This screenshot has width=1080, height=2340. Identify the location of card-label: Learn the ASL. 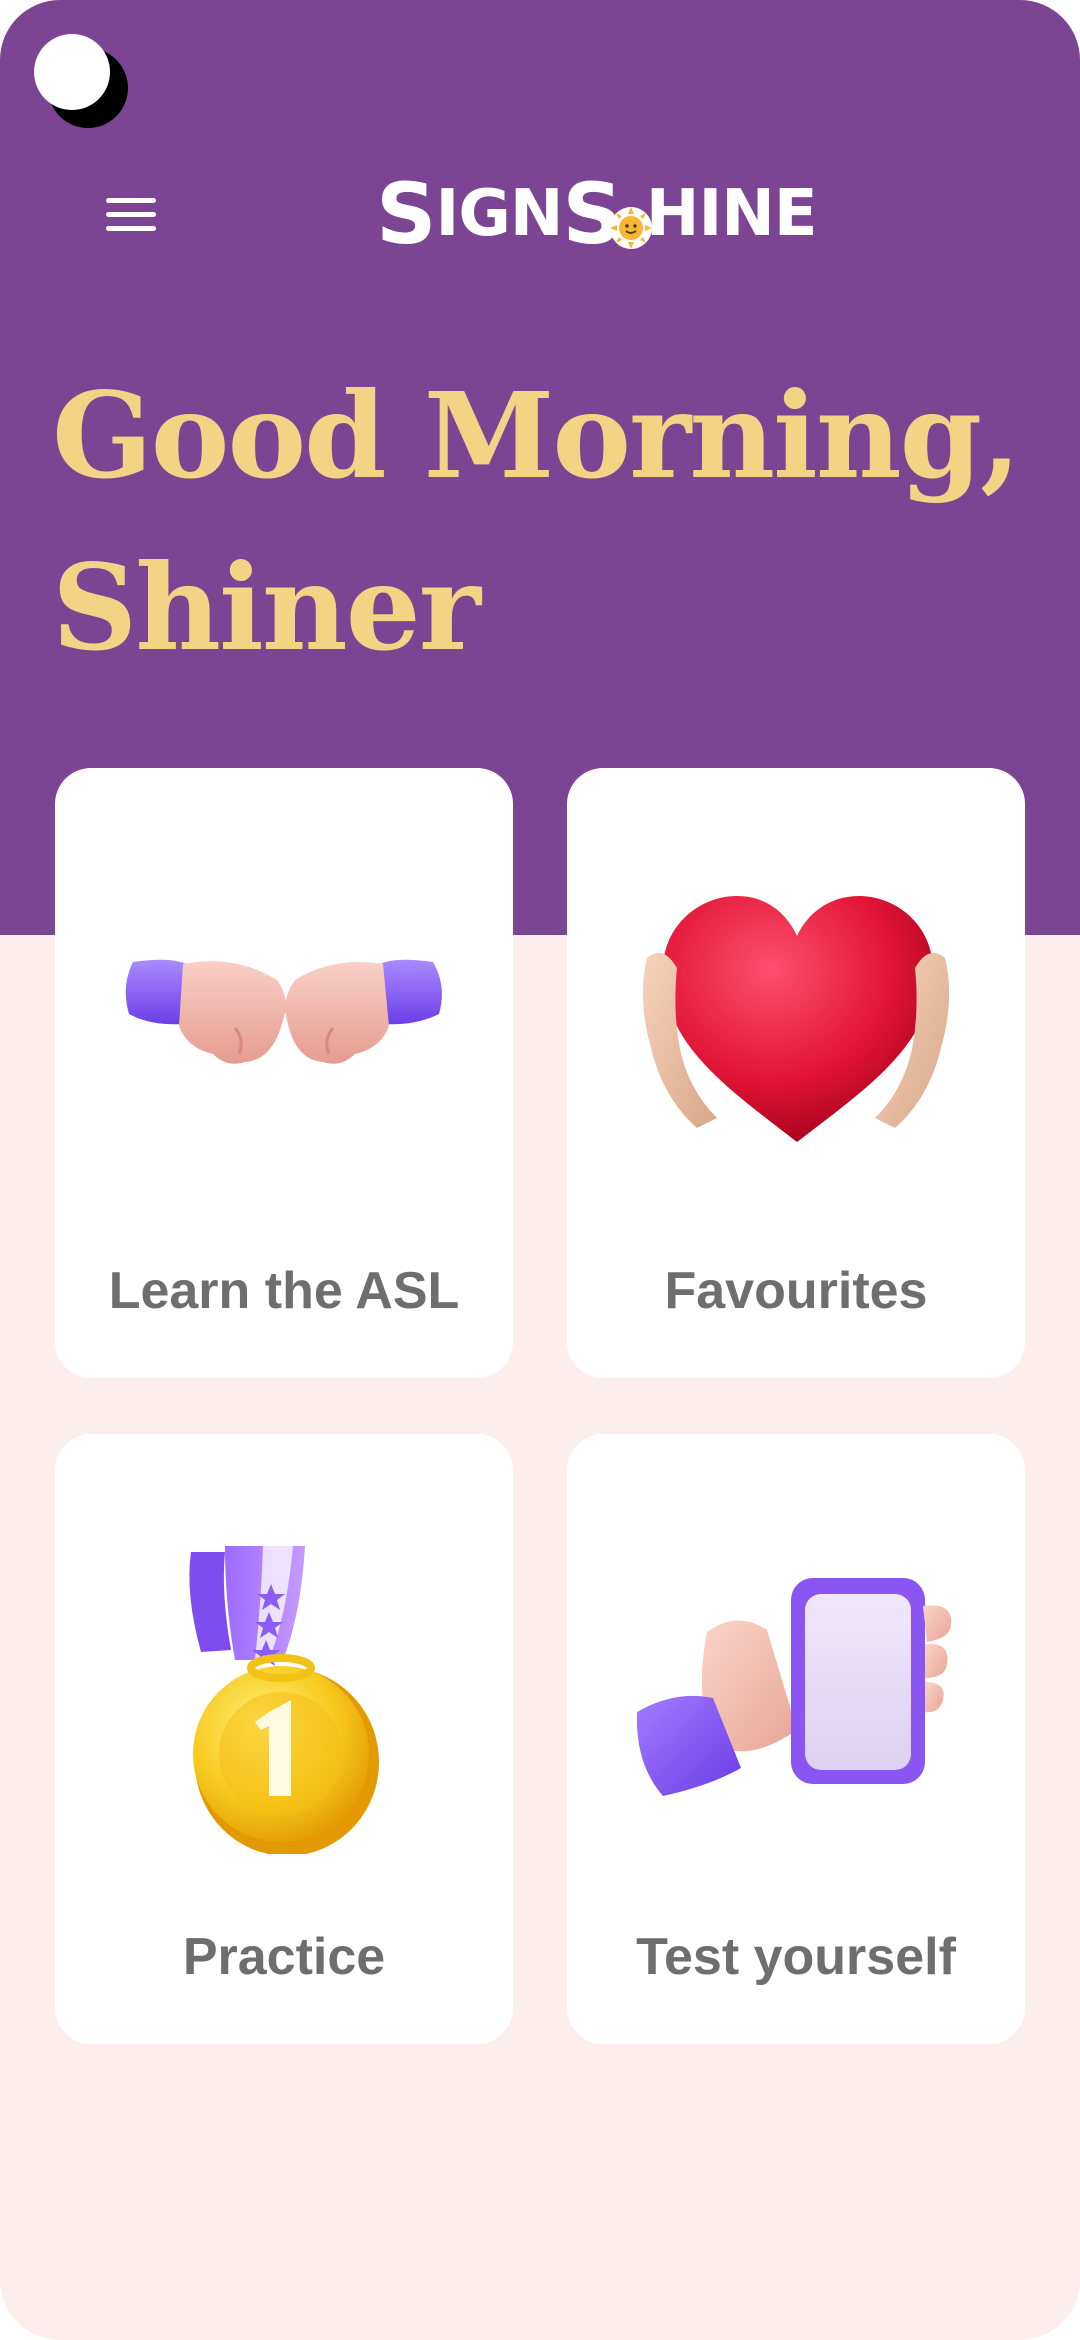
(284, 1291).